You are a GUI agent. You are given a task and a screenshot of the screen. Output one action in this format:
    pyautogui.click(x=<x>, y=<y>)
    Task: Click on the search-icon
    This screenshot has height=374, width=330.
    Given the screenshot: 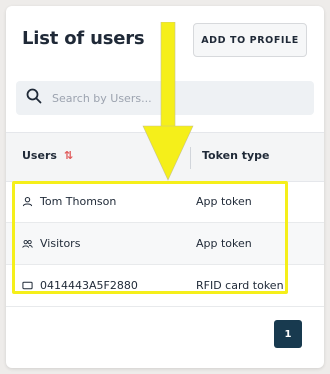 What is the action you would take?
    pyautogui.click(x=34, y=98)
    